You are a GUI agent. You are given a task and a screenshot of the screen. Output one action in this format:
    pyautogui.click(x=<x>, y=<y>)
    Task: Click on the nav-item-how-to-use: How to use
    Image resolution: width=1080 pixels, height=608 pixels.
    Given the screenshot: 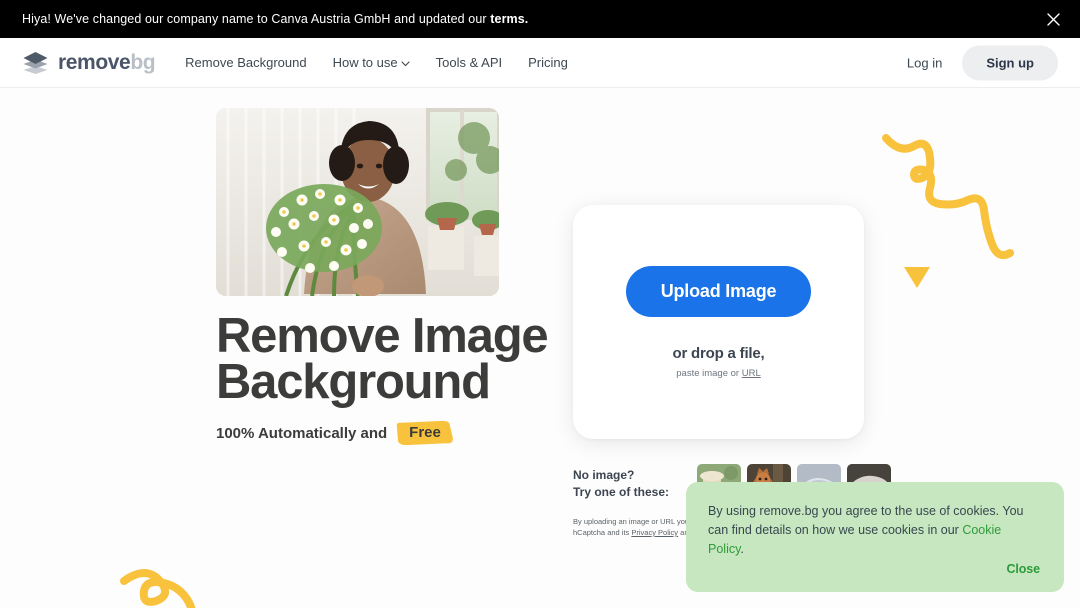 What is the action you would take?
    pyautogui.click(x=371, y=62)
    